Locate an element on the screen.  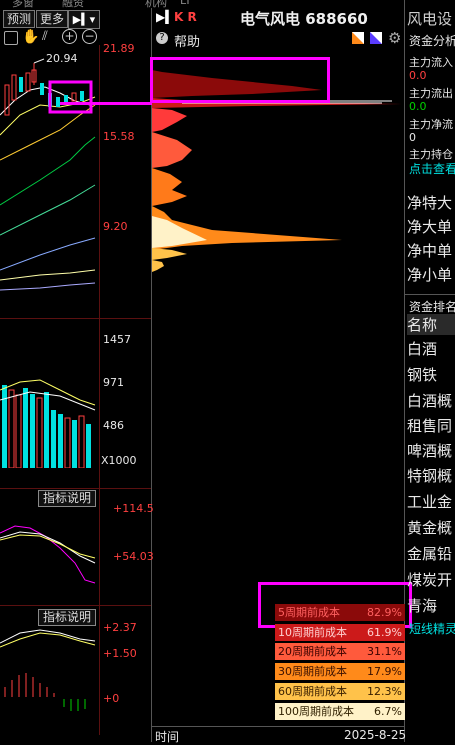
legend-pct: 6.7% is located at coordinates (388, 711).